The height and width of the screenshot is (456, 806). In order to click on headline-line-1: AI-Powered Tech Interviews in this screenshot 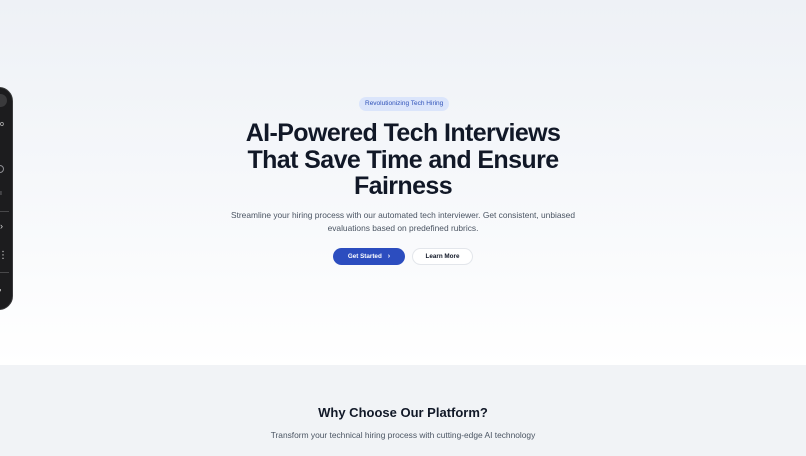, I will do `click(403, 133)`.